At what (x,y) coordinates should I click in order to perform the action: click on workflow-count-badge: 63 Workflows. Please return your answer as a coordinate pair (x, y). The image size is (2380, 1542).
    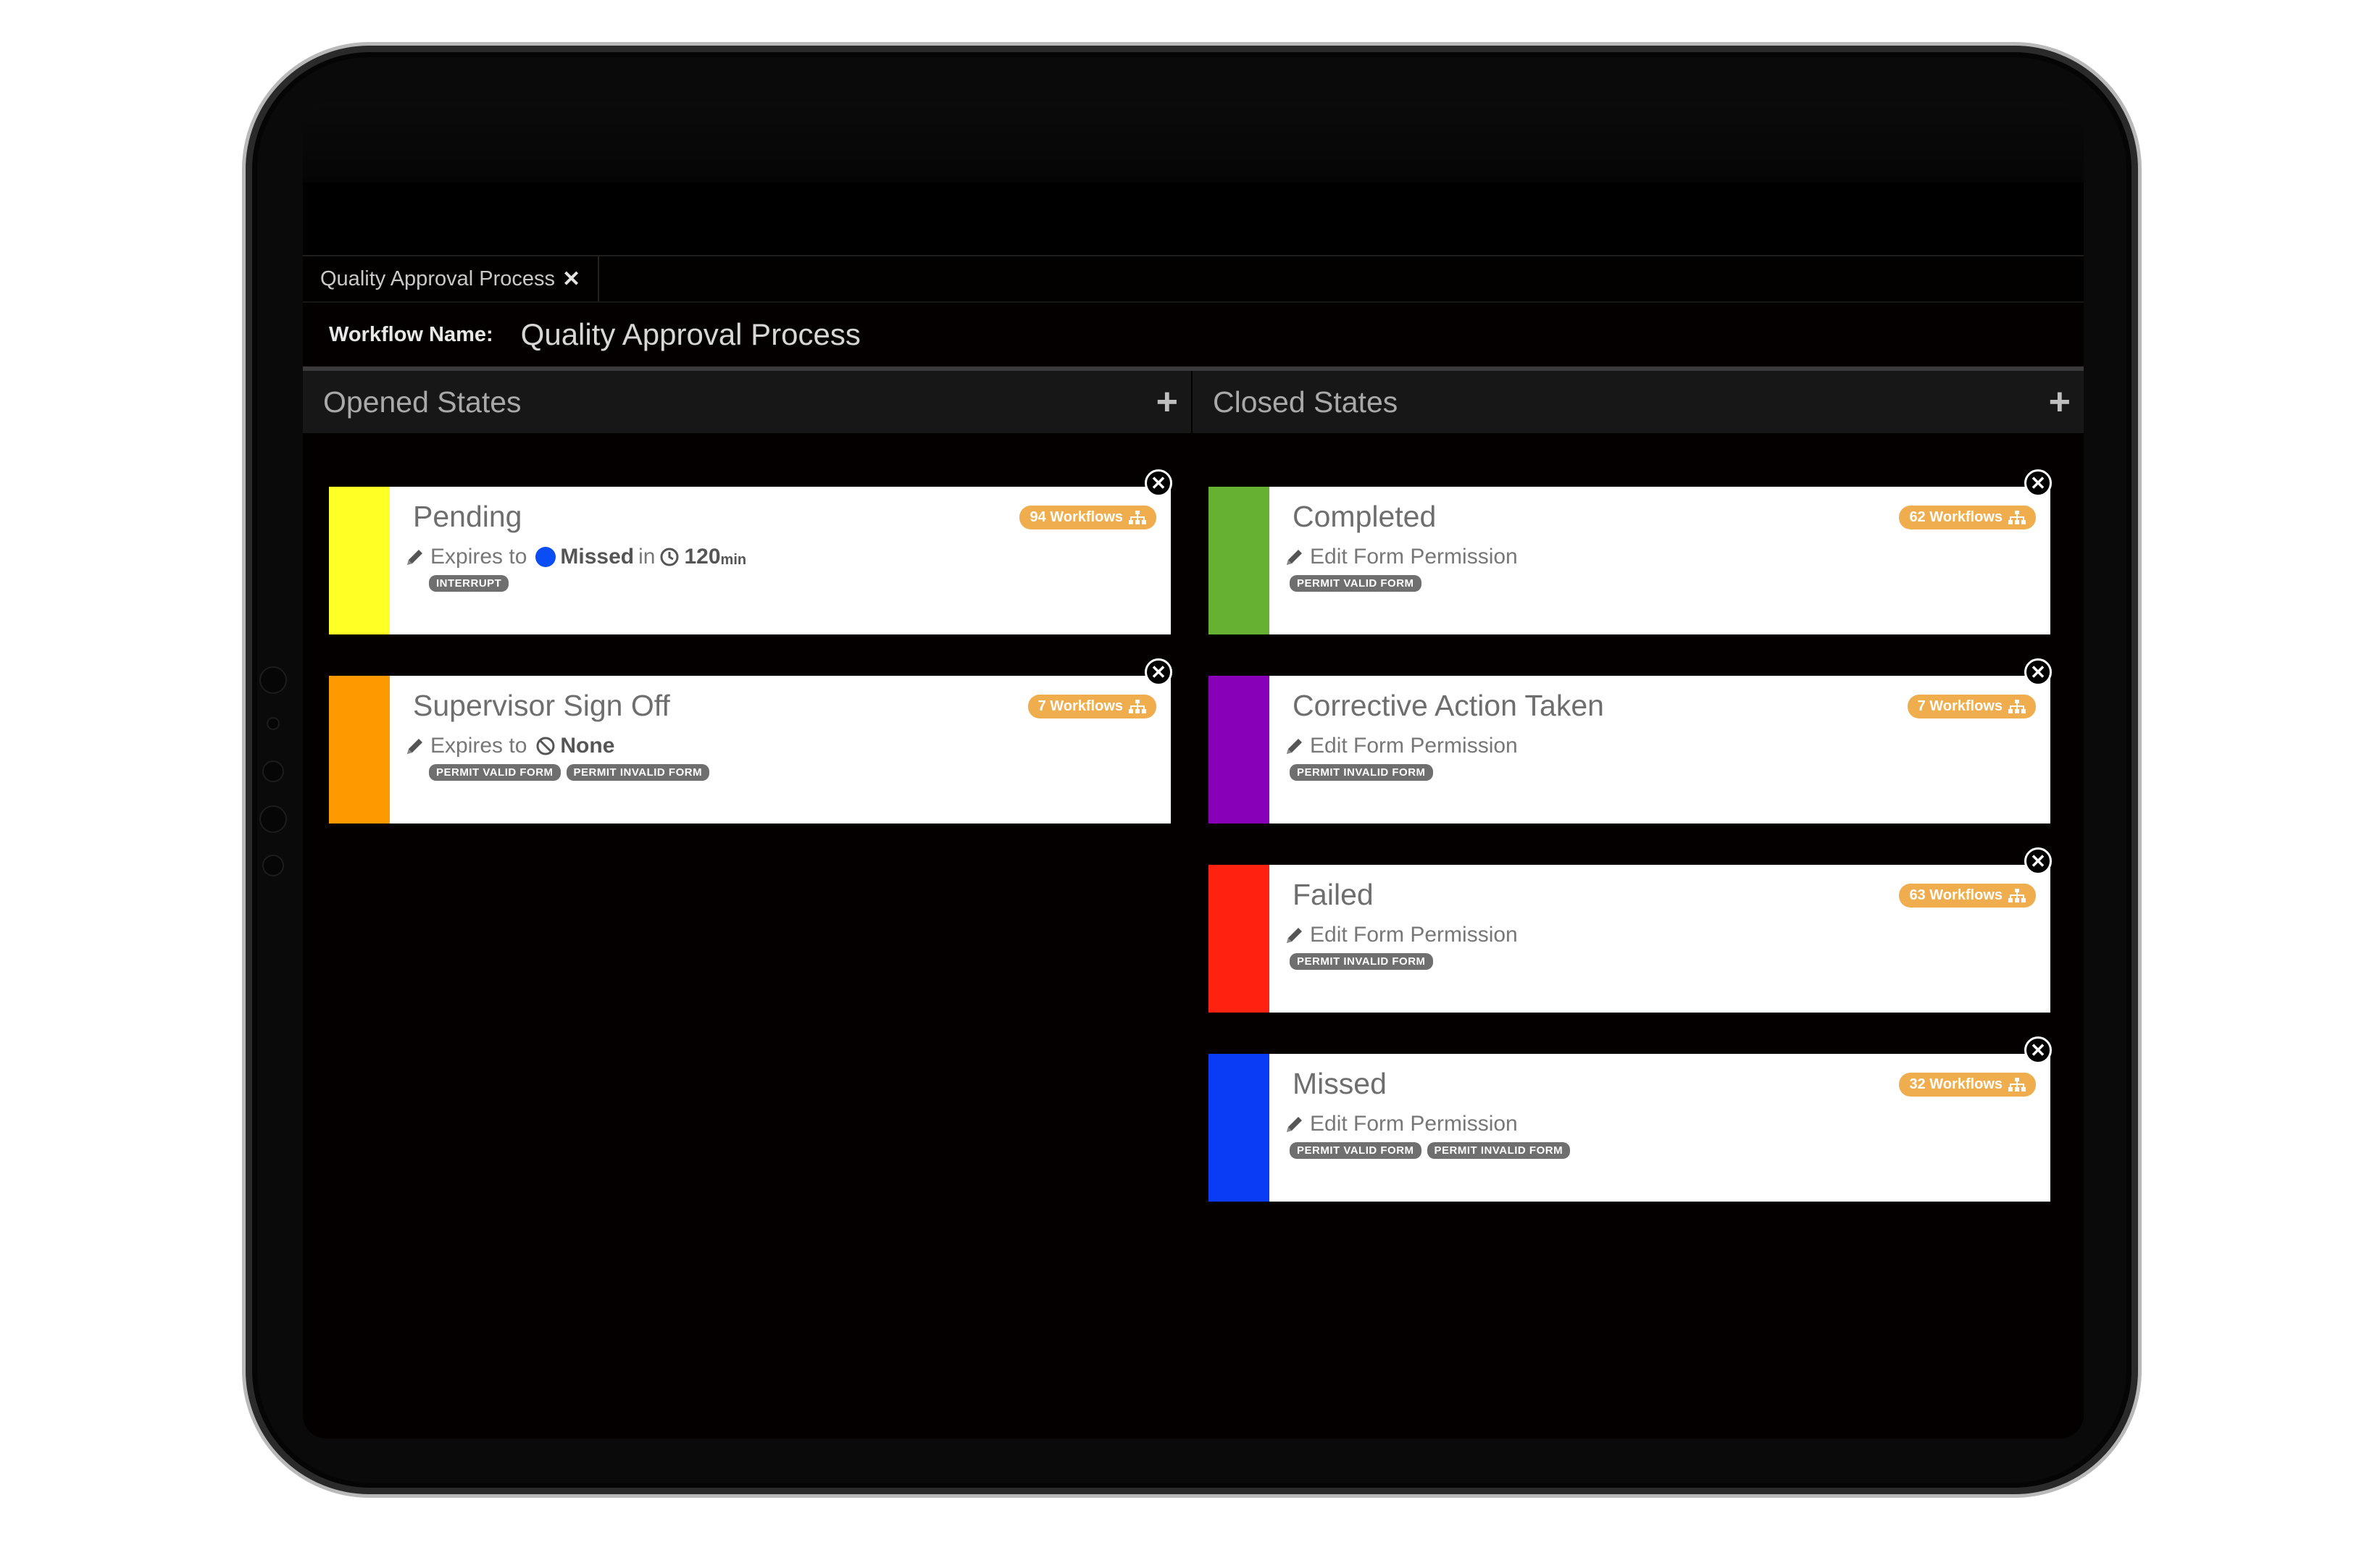
    Looking at the image, I should click on (1967, 896).